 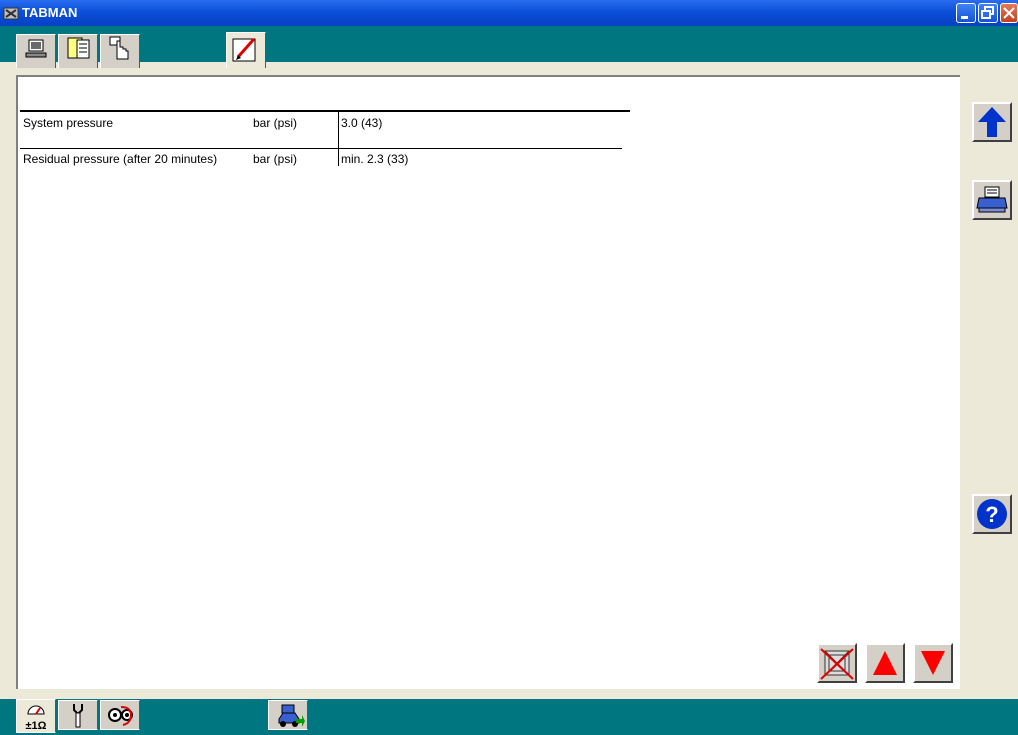 I want to click on tab-tools, so click(x=78, y=715).